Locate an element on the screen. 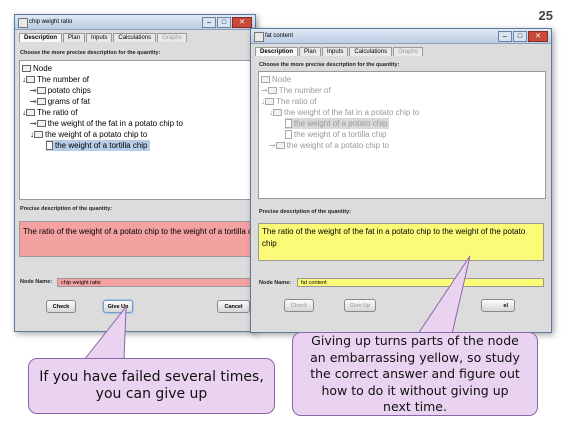 The width and height of the screenshot is (567, 425). tree-node: ↓ the weight of a potato chip to is located at coordinates (88, 134).